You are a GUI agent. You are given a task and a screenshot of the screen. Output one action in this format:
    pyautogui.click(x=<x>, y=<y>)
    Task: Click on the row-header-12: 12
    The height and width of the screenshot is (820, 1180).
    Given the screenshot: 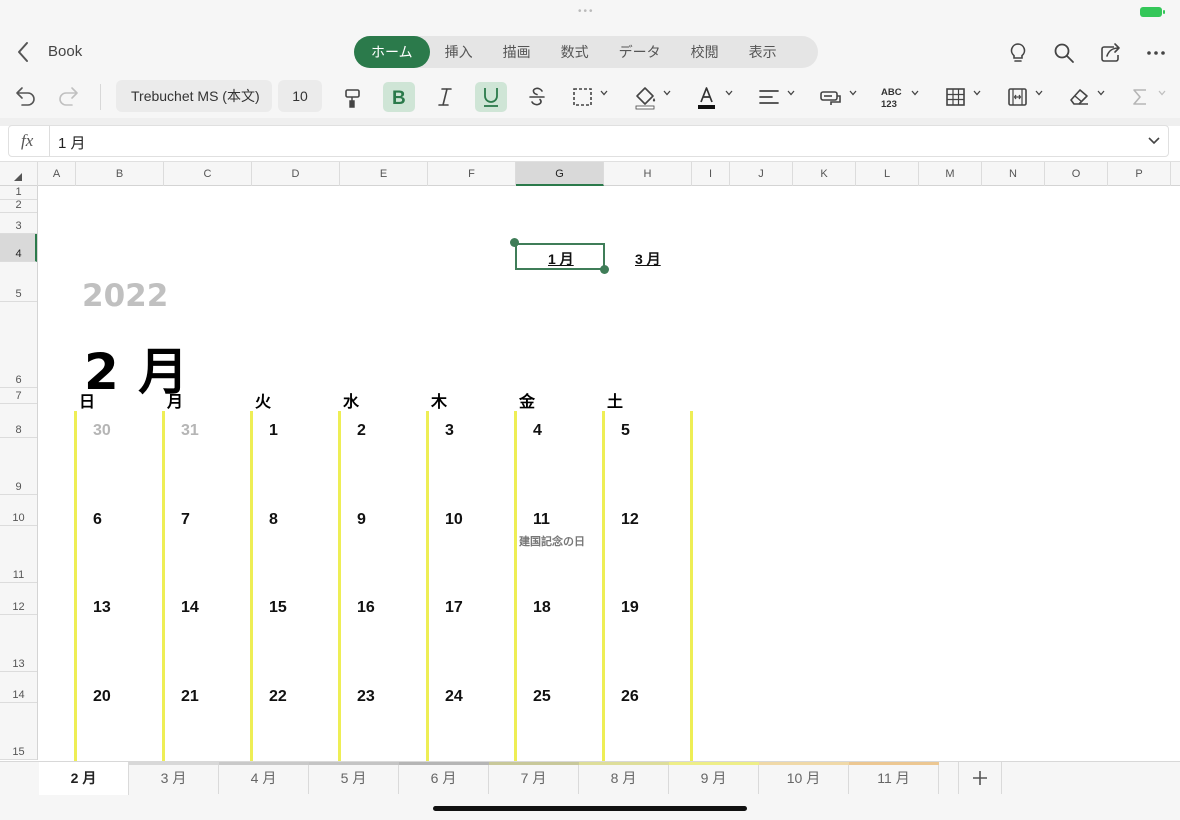 What is the action you would take?
    pyautogui.click(x=18, y=599)
    